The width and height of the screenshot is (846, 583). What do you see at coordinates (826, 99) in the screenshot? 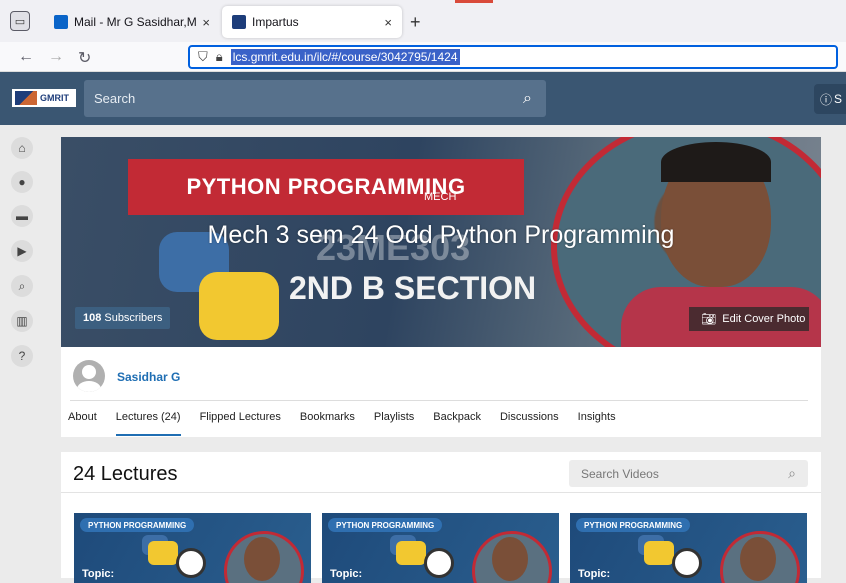
I see `help-icon: ⓘ` at bounding box center [826, 99].